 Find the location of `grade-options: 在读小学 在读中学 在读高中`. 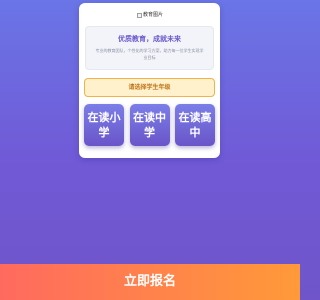

grade-options: 在读小学 在读中学 在读高中 is located at coordinates (149, 125).